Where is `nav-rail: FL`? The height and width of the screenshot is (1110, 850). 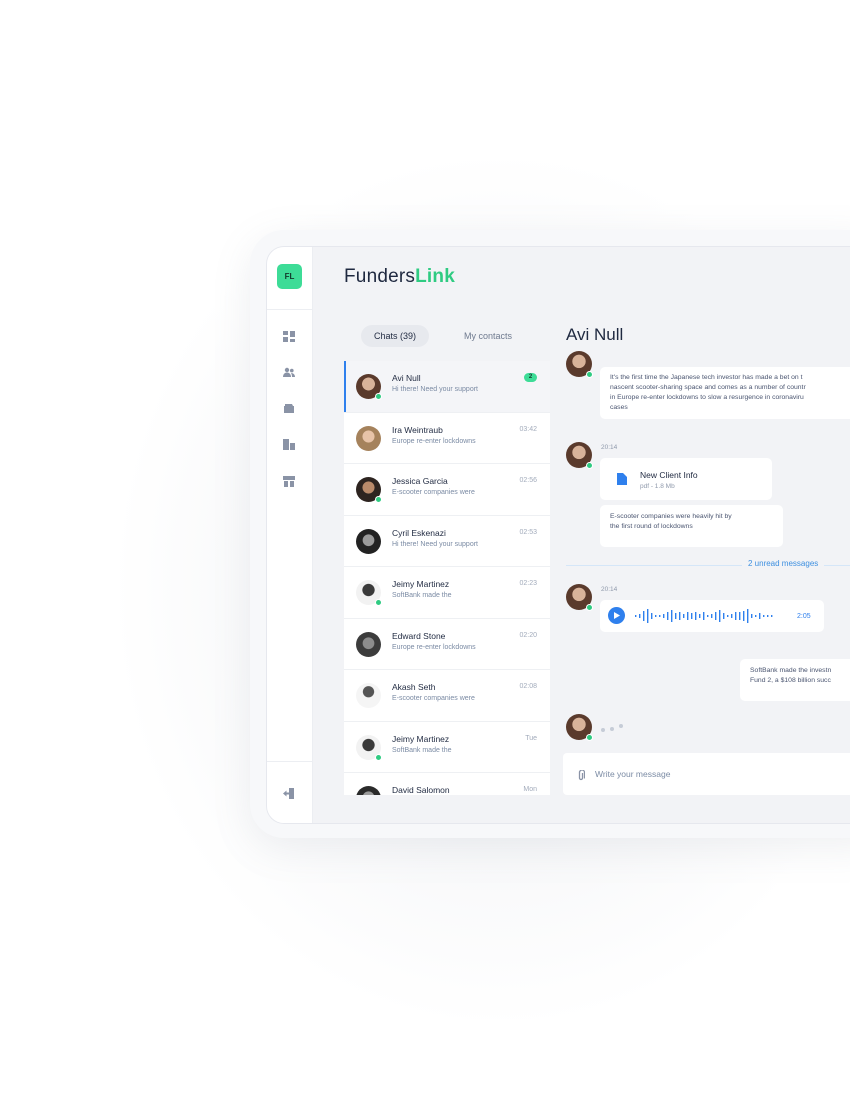
nav-rail: FL is located at coordinates (290, 535).